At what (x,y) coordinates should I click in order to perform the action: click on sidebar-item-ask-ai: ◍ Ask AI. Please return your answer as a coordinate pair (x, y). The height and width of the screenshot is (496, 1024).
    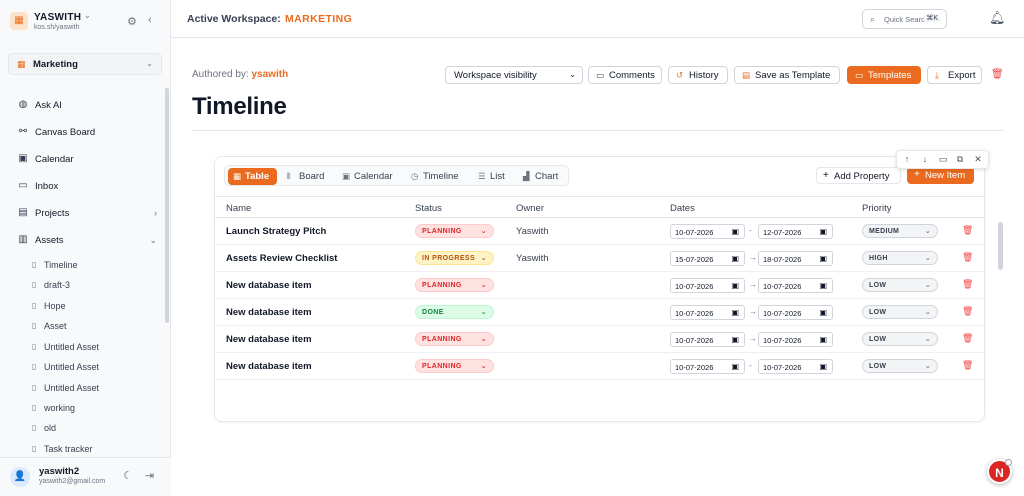
    Looking at the image, I should click on (87, 106).